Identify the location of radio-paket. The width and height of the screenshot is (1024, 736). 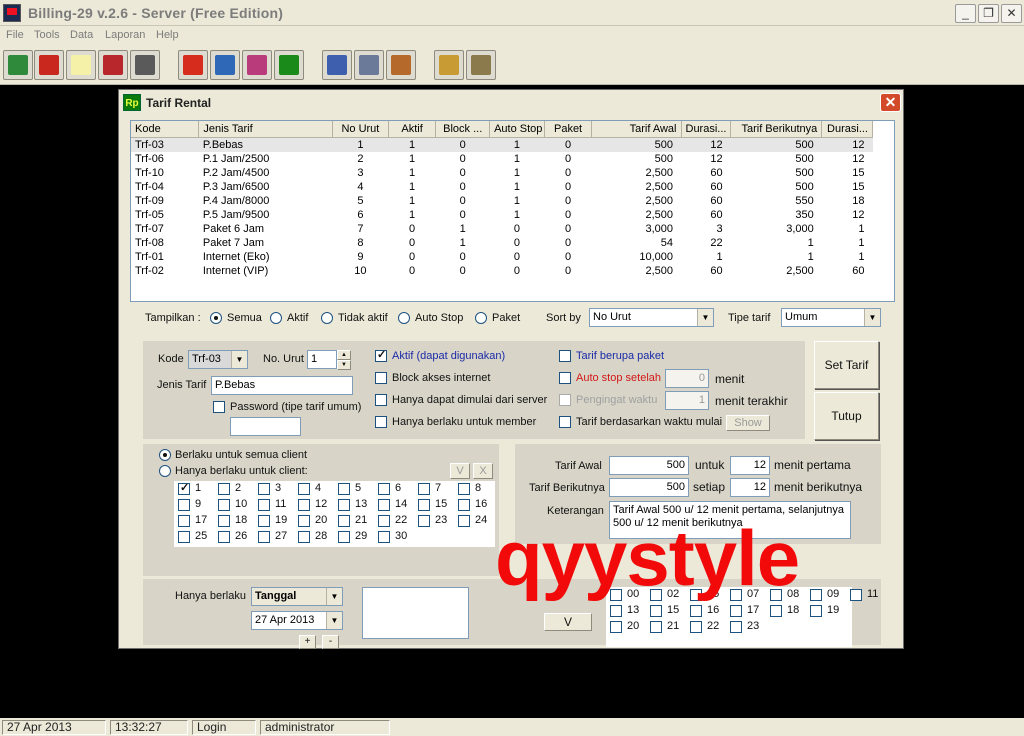
(481, 318).